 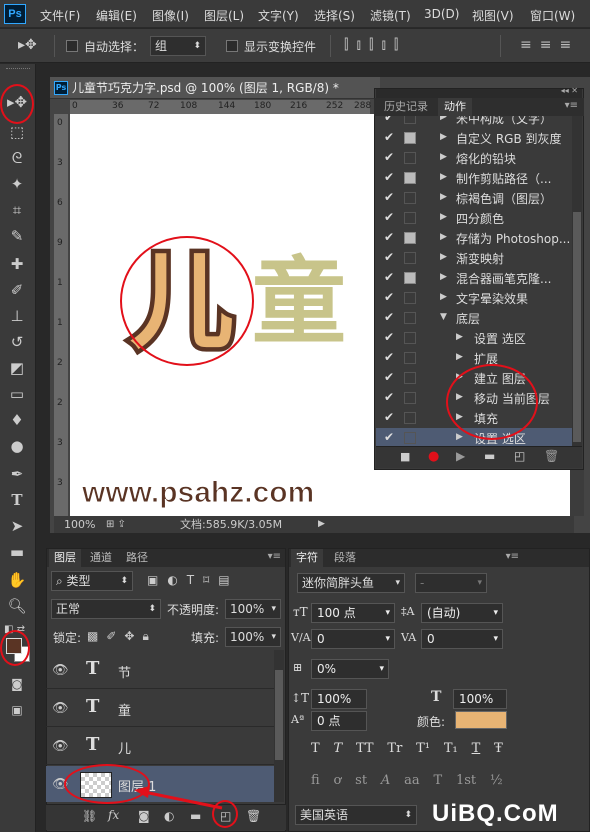 What do you see at coordinates (460, 456) in the screenshot?
I see `play-icon: ▶` at bounding box center [460, 456].